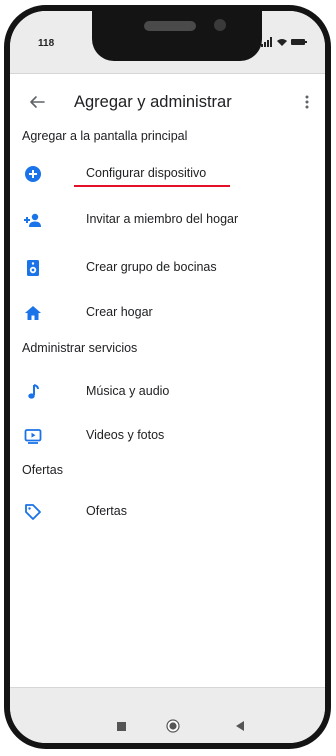 The image size is (336, 756). Describe the element at coordinates (46, 43) in the screenshot. I see `status-time: 118` at that location.